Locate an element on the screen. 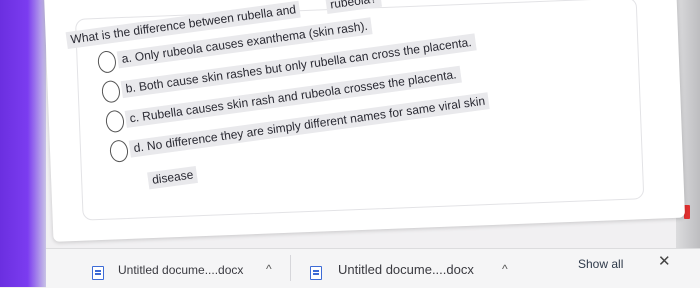 The width and height of the screenshot is (700, 288). radio-button-c is located at coordinates (115, 121).